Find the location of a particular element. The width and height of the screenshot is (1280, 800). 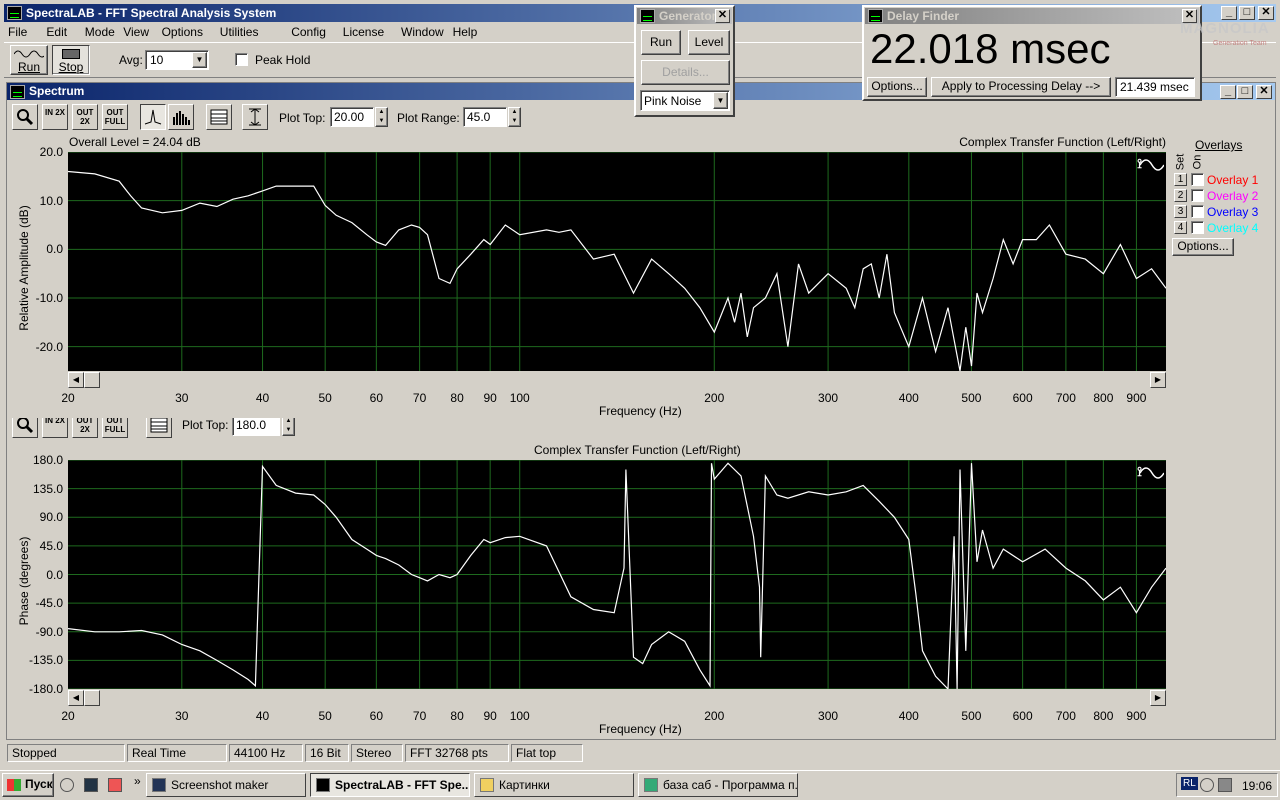

menu-file: File is located at coordinates (17, 32).